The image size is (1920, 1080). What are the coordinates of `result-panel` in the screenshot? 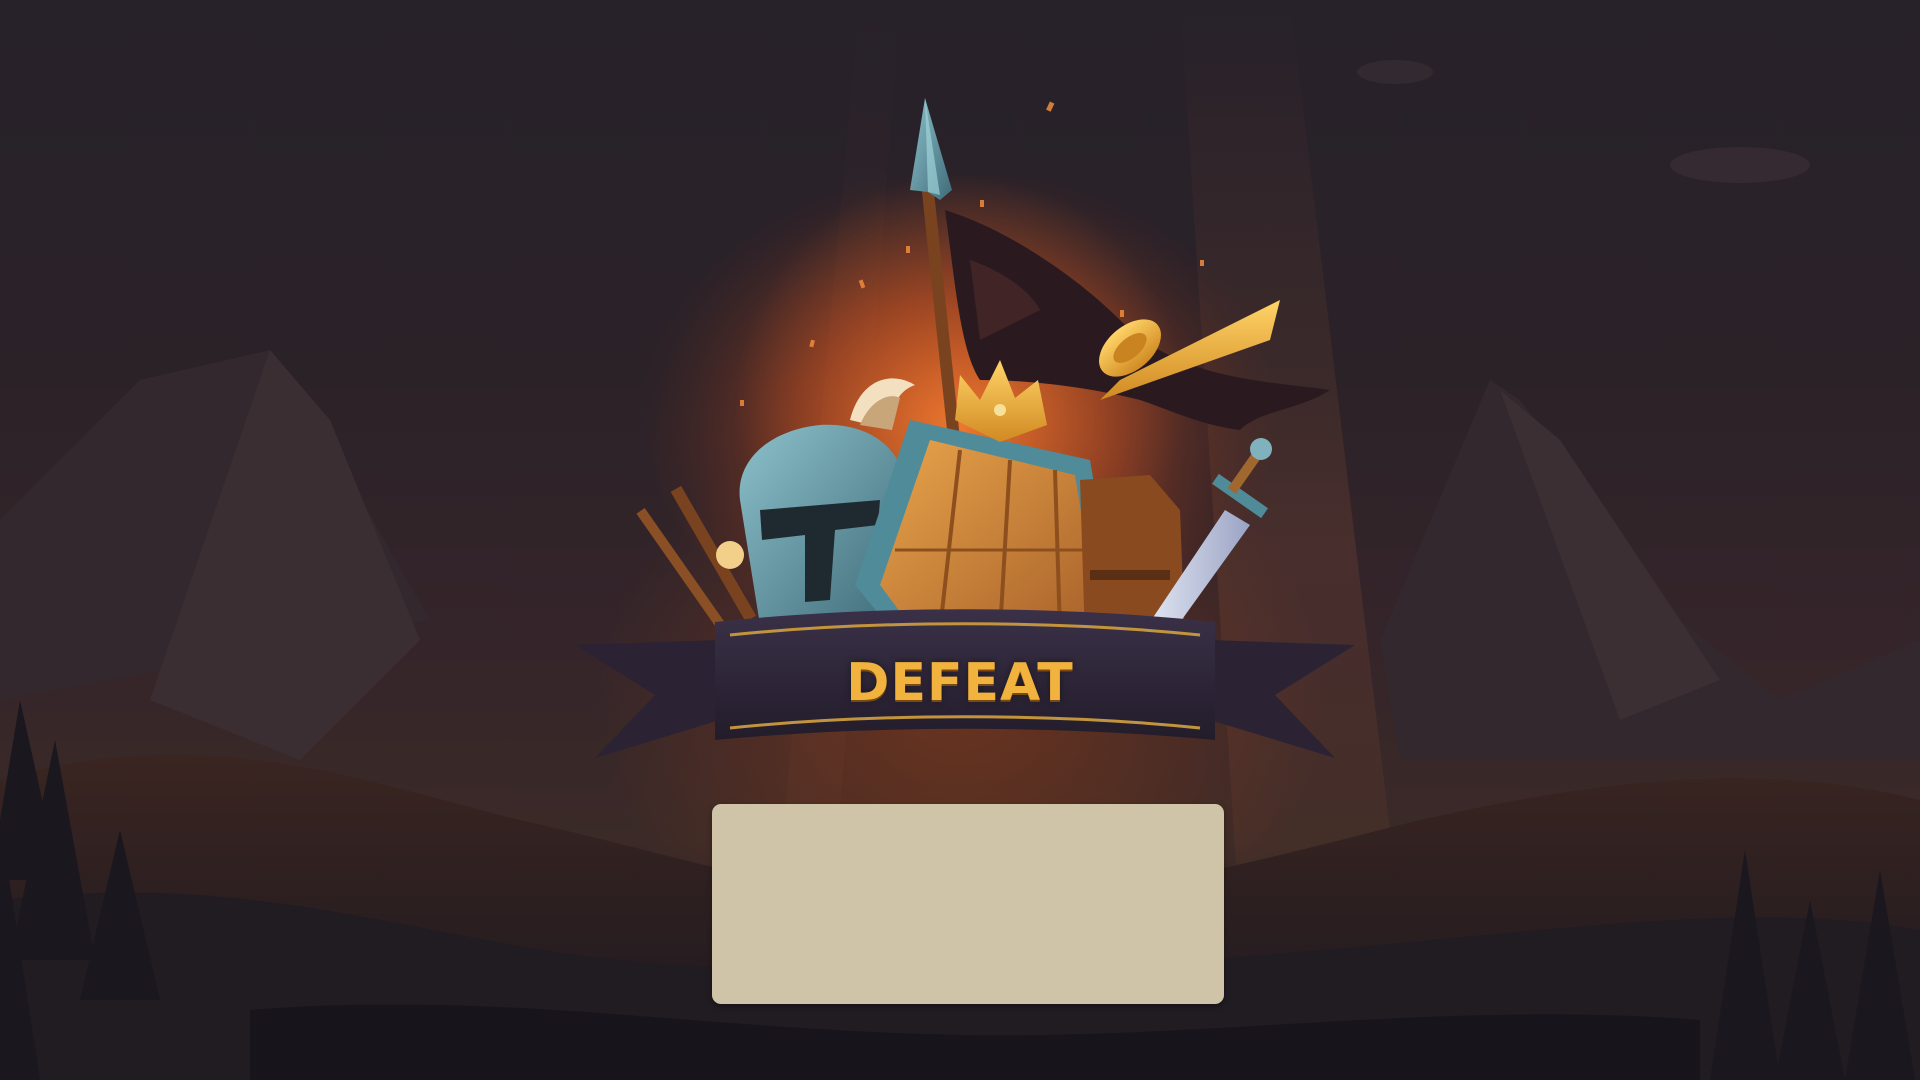 It's located at (968, 904).